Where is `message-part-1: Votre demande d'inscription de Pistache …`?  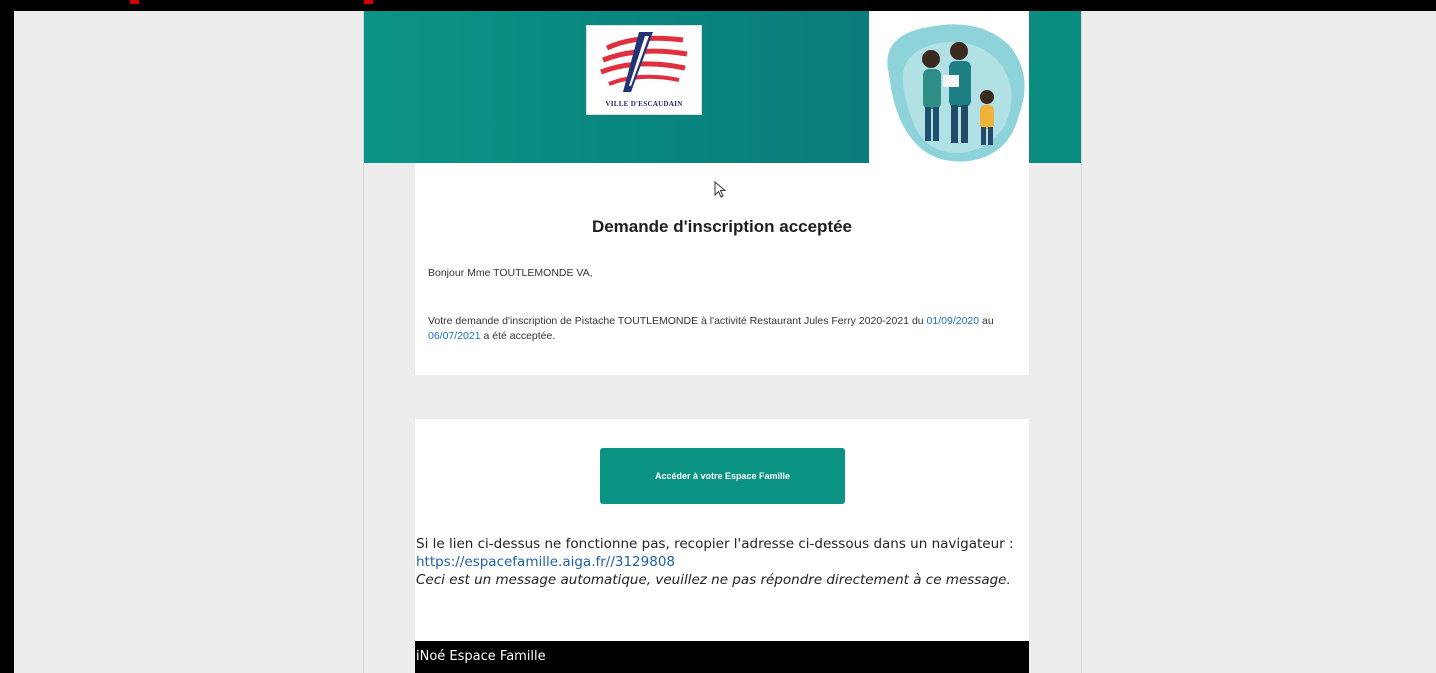 message-part-1: Votre demande d'inscription de Pistache … is located at coordinates (677, 321).